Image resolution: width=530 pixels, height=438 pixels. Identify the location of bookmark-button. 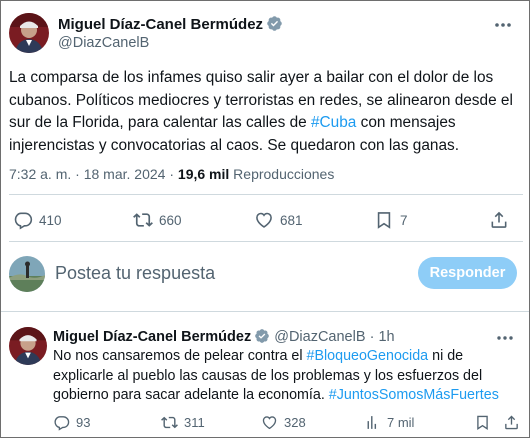
(485, 422).